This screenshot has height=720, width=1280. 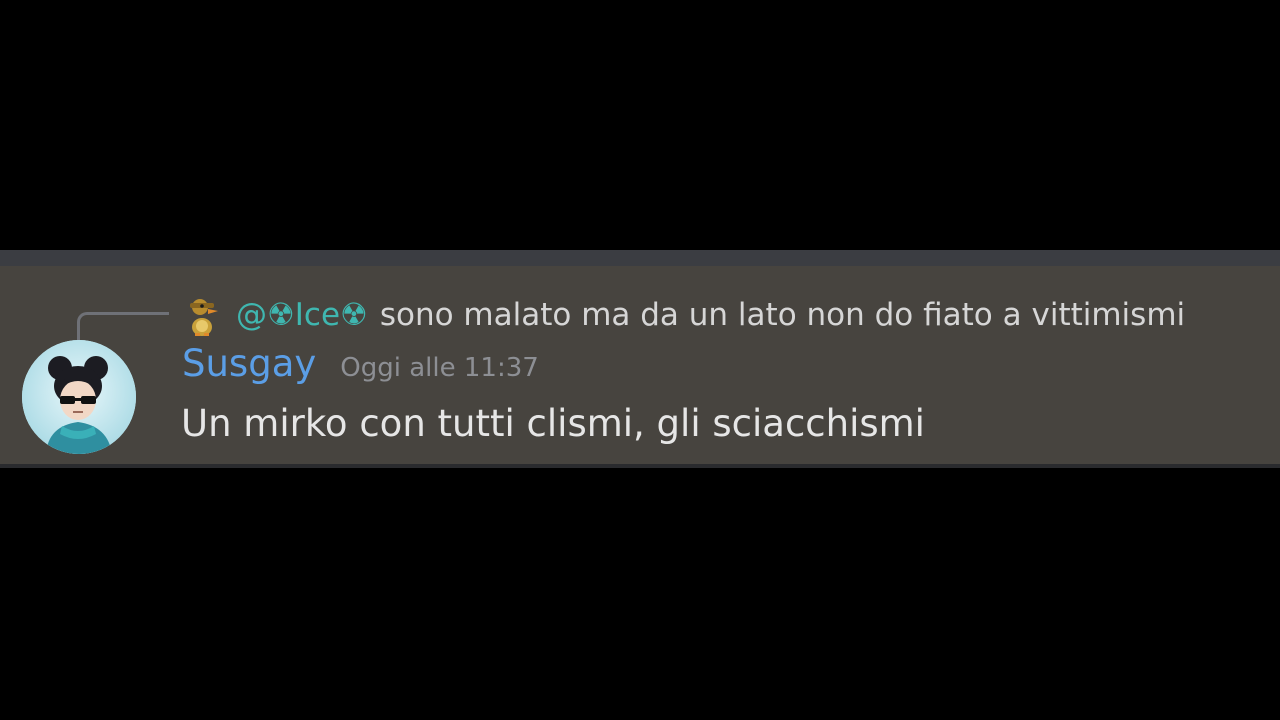 I want to click on username: Susgay, so click(x=249, y=363).